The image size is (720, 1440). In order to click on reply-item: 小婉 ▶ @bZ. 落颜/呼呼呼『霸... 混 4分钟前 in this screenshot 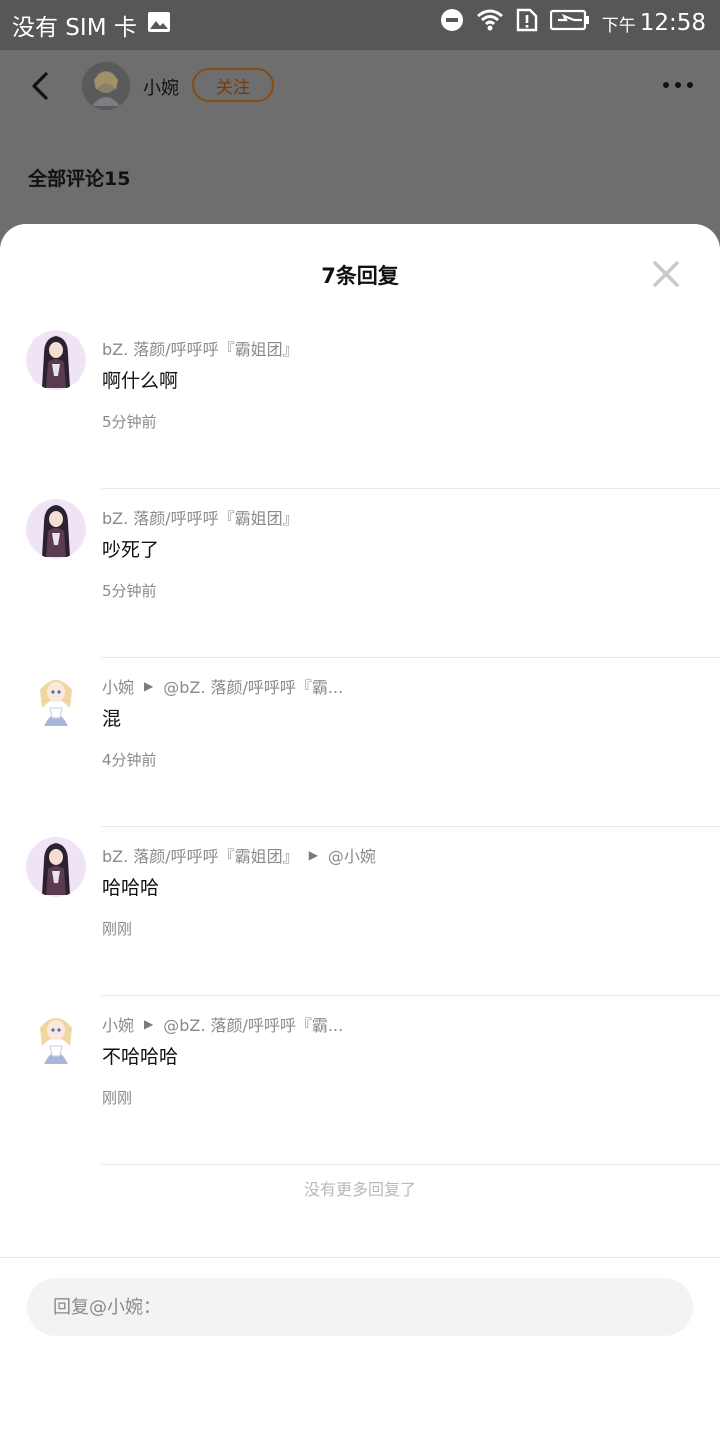, I will do `click(360, 742)`.